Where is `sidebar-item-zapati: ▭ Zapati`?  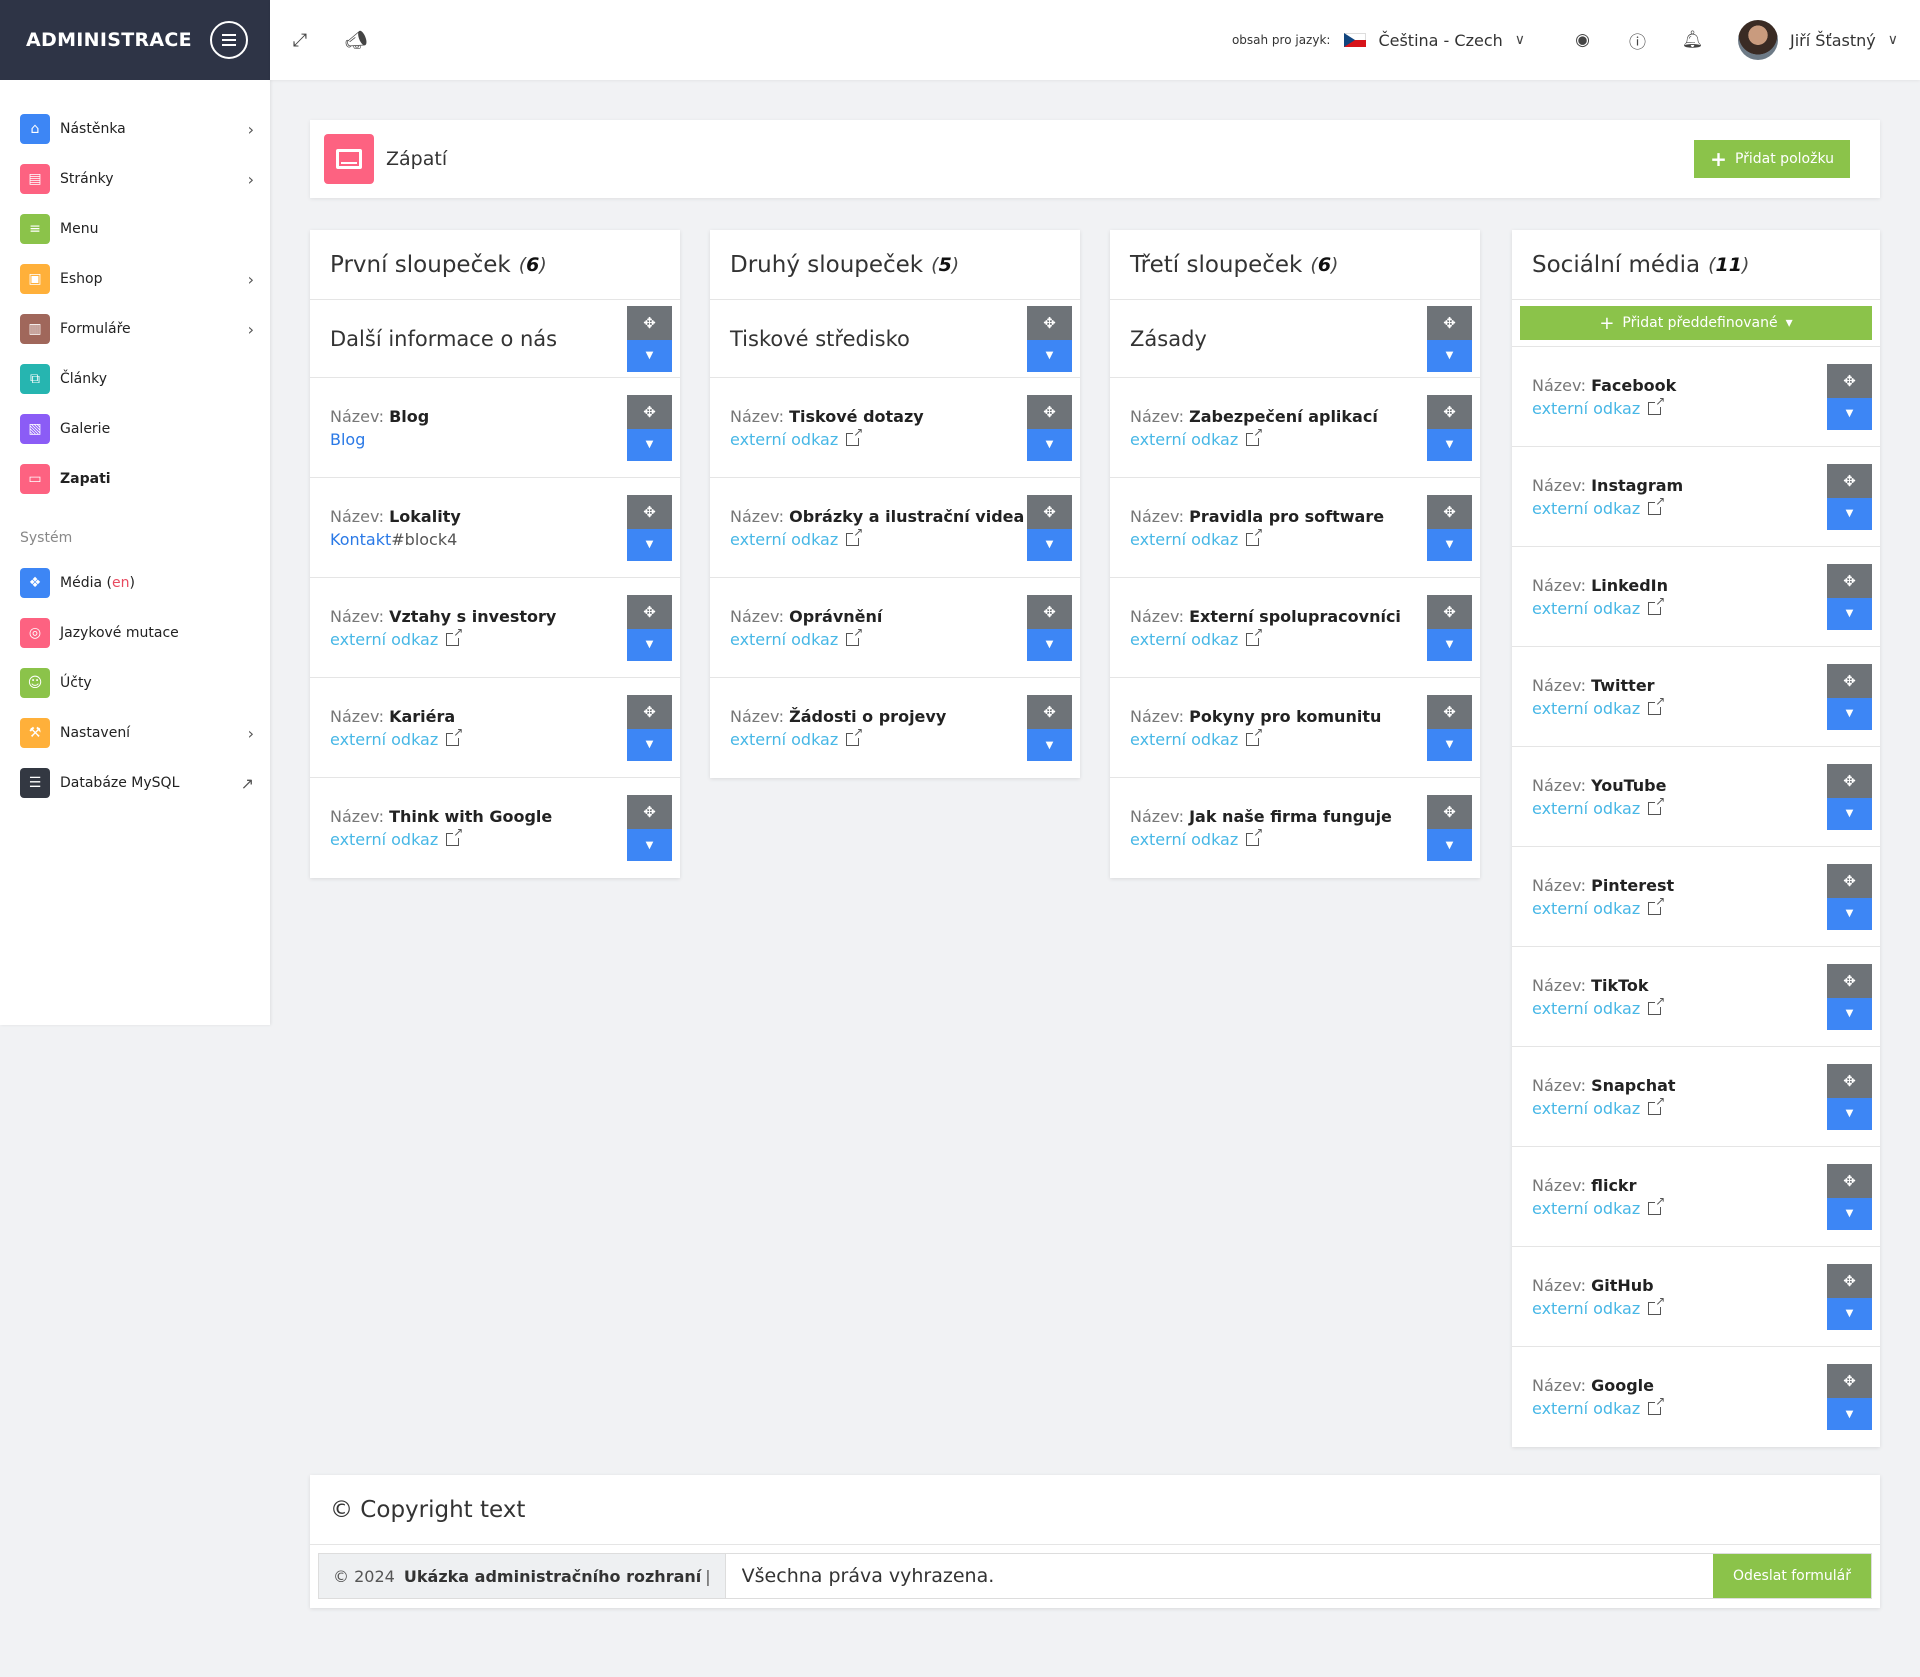 sidebar-item-zapati: ▭ Zapati is located at coordinates (135, 479).